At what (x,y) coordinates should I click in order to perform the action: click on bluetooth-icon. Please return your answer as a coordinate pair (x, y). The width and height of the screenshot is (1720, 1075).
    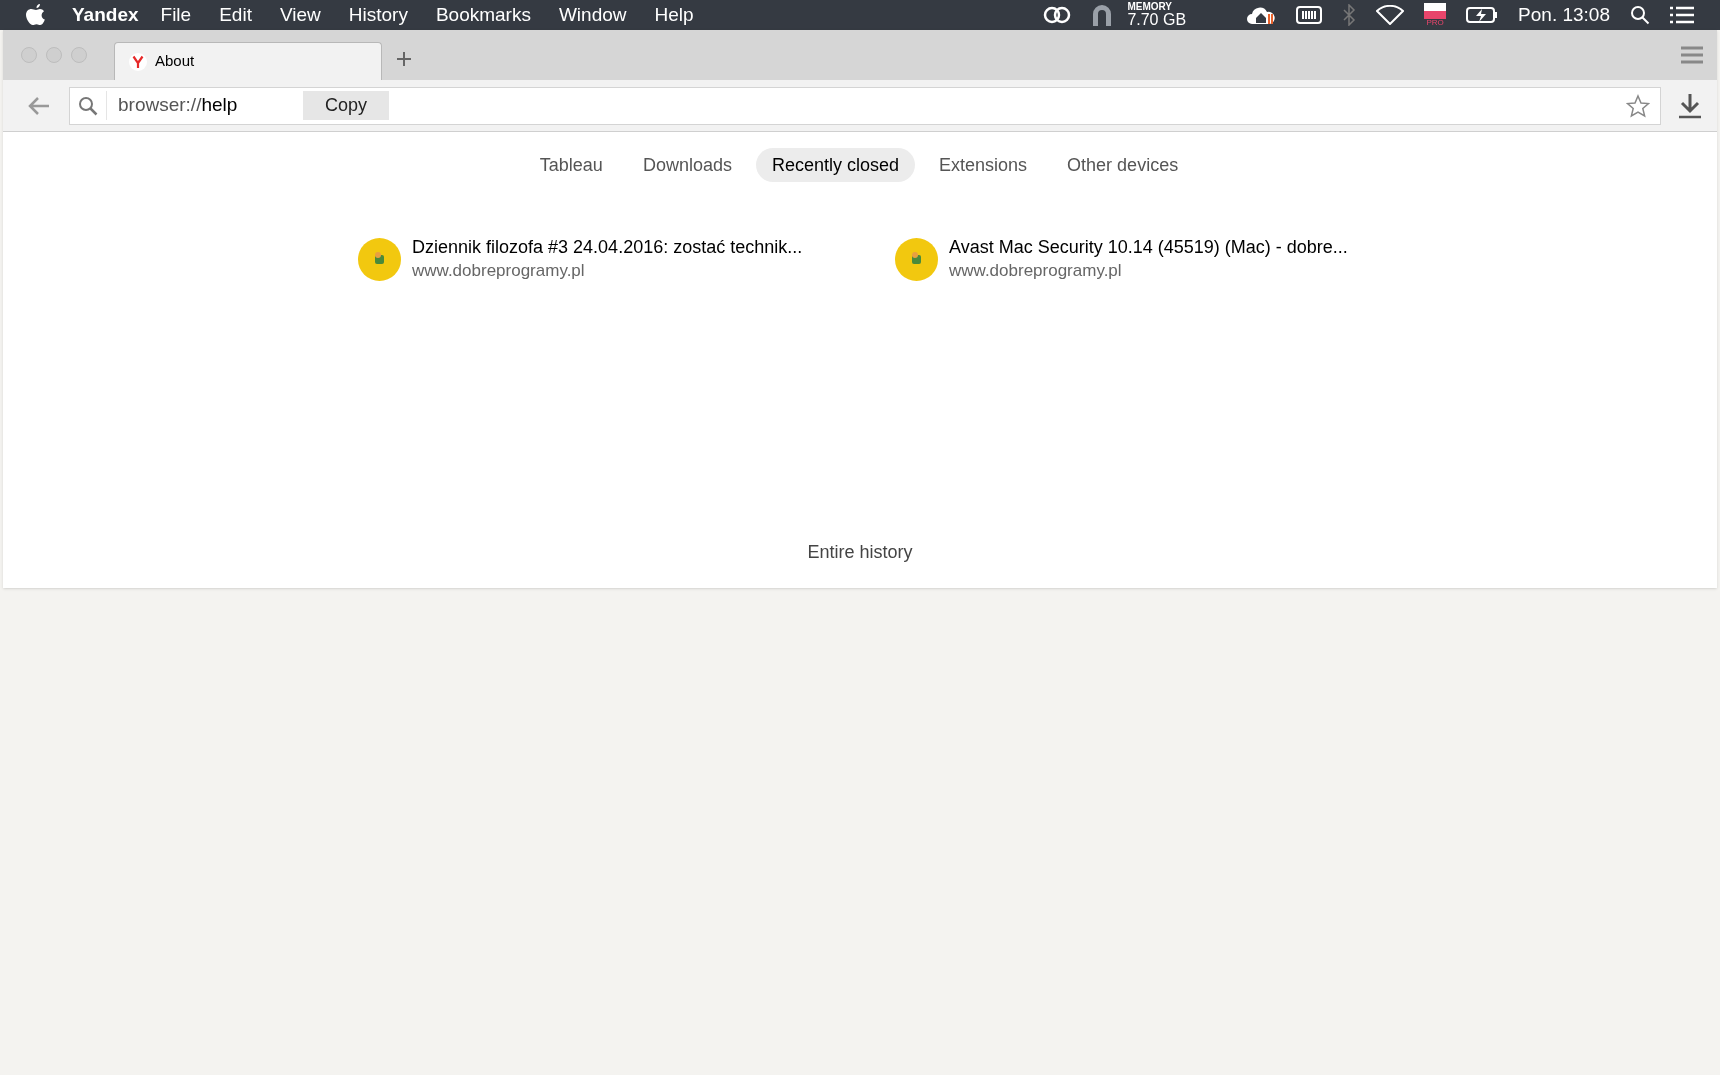
    Looking at the image, I should click on (1349, 15).